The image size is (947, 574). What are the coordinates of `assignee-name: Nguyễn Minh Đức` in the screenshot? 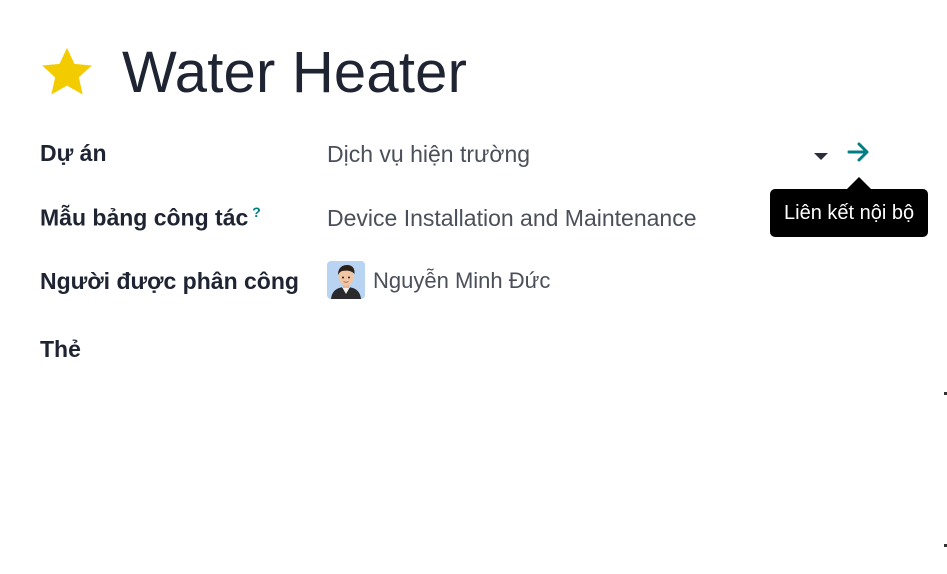 It's located at (461, 281).